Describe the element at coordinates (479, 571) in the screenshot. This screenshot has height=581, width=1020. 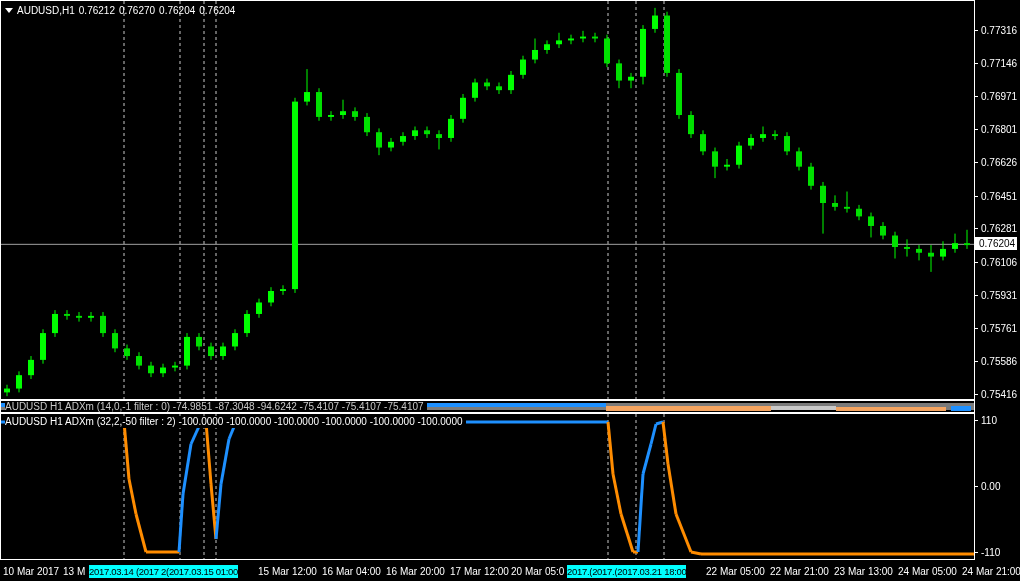
I see `time-label: 17 Mar 12:00` at that location.